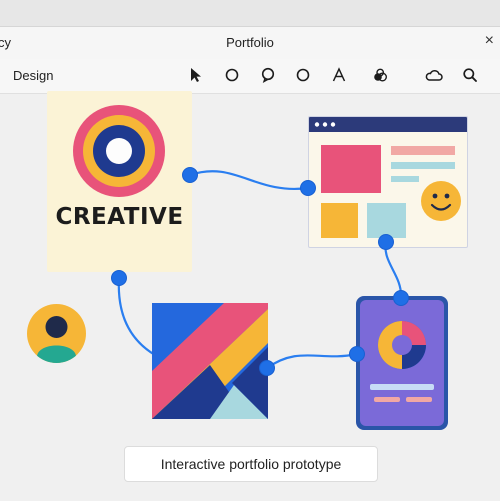 The height and width of the screenshot is (501, 500). I want to click on phone-screen, so click(402, 363).